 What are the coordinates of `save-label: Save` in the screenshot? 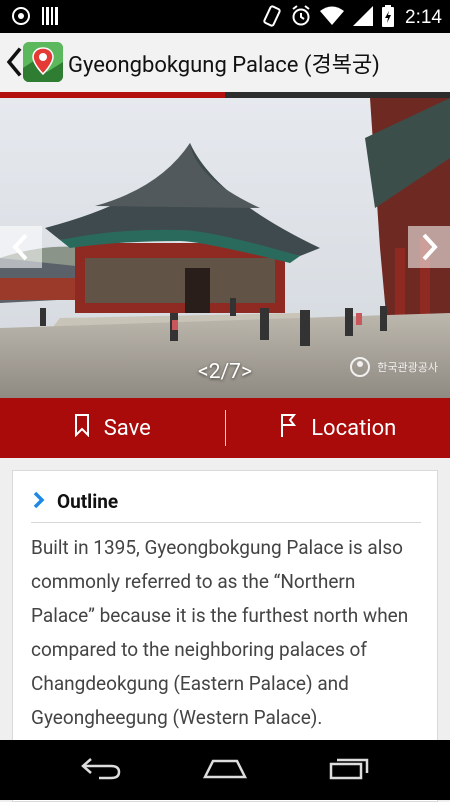 It's located at (127, 428).